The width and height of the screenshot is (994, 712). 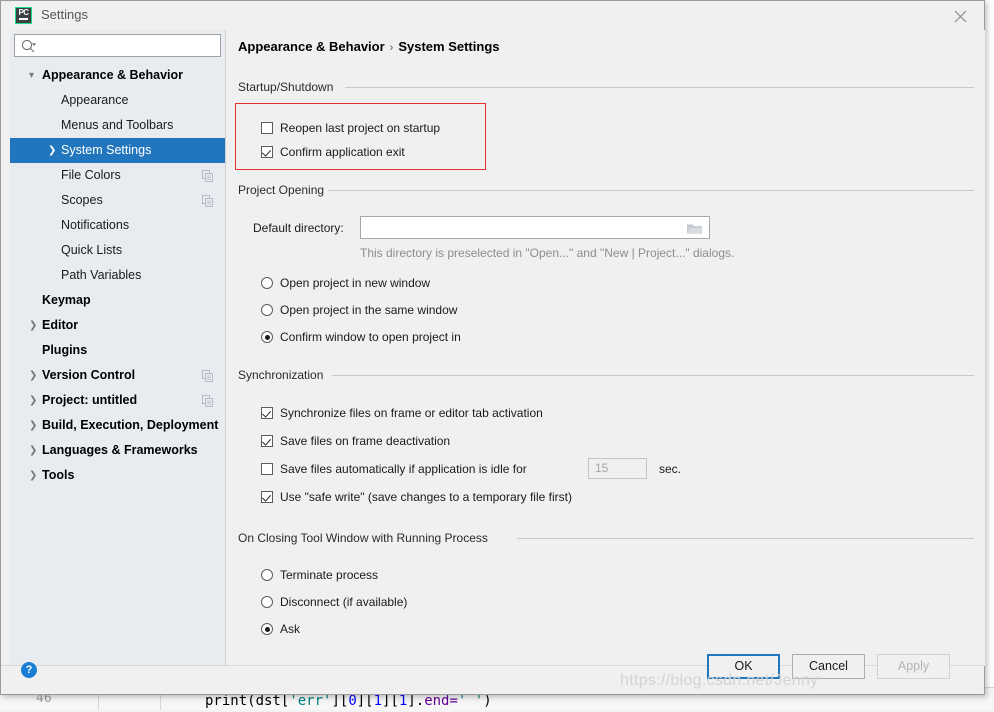 I want to click on sidebar-item-version-control: ❯ Version Control, so click(x=117, y=375).